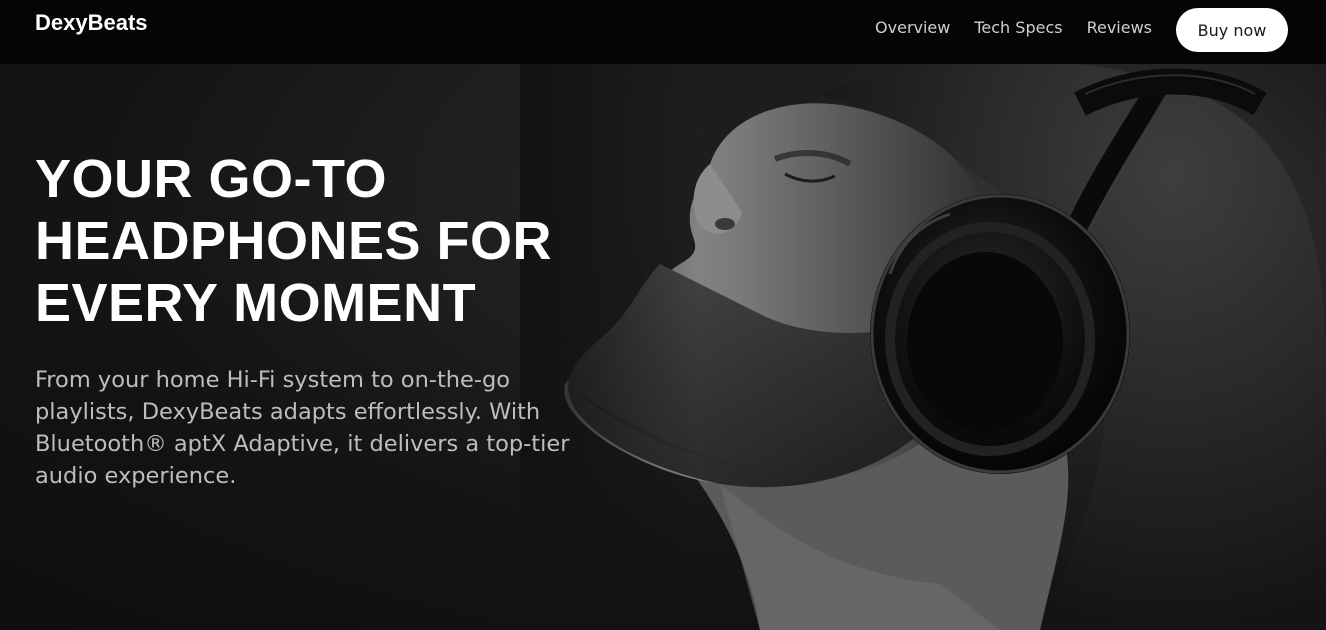 The width and height of the screenshot is (1326, 630). I want to click on nav-link-reviews: Reviews, so click(1119, 27).